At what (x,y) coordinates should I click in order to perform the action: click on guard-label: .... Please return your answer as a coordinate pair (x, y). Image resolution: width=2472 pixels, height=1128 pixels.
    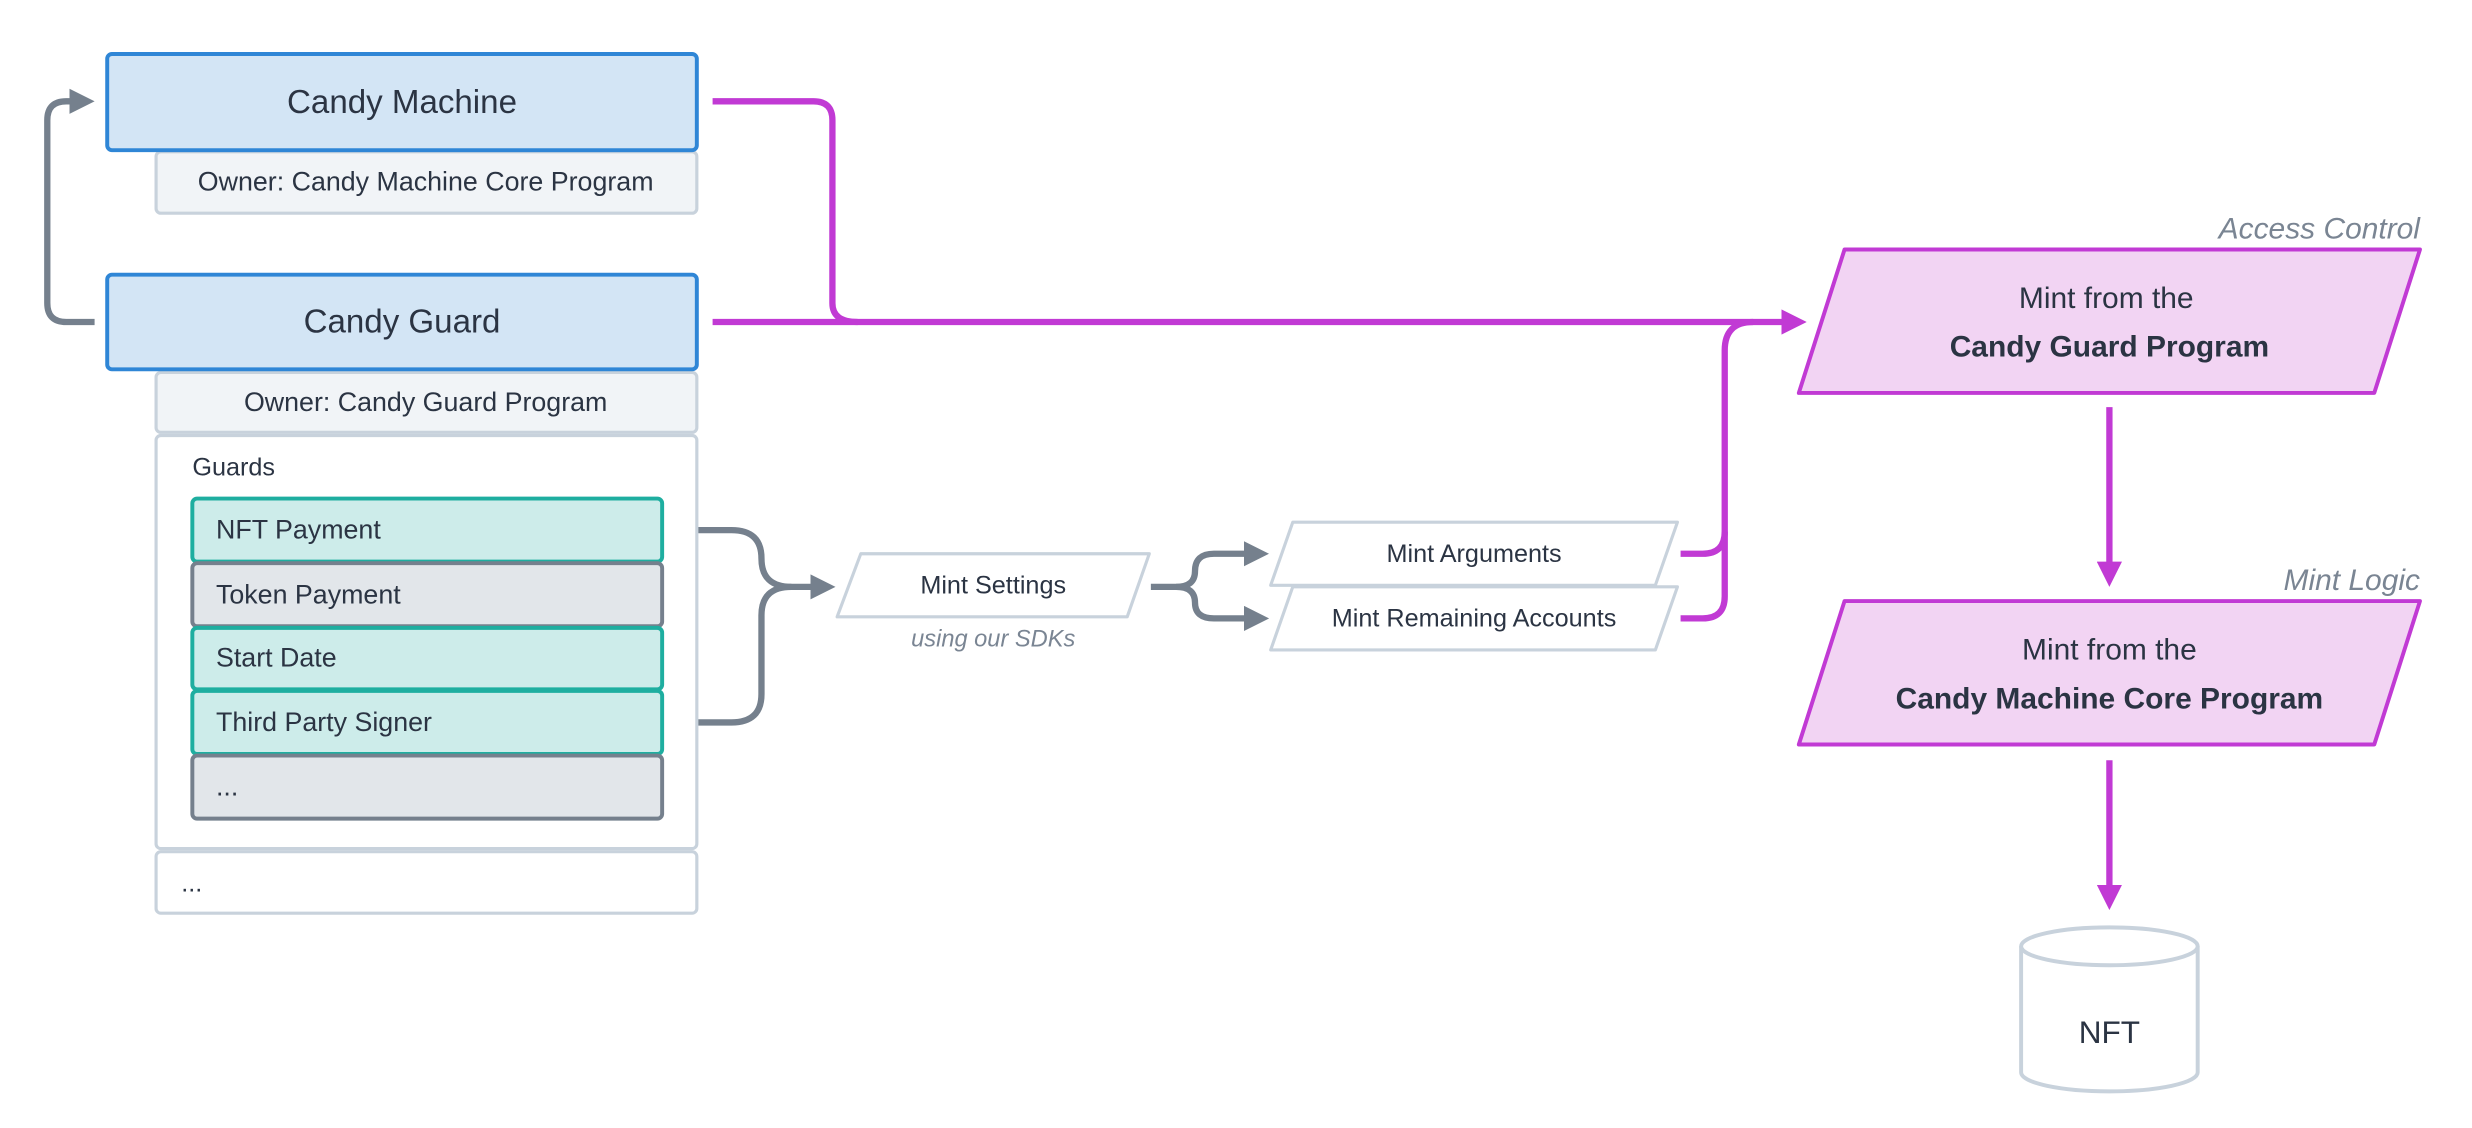
    Looking at the image, I should click on (227, 787).